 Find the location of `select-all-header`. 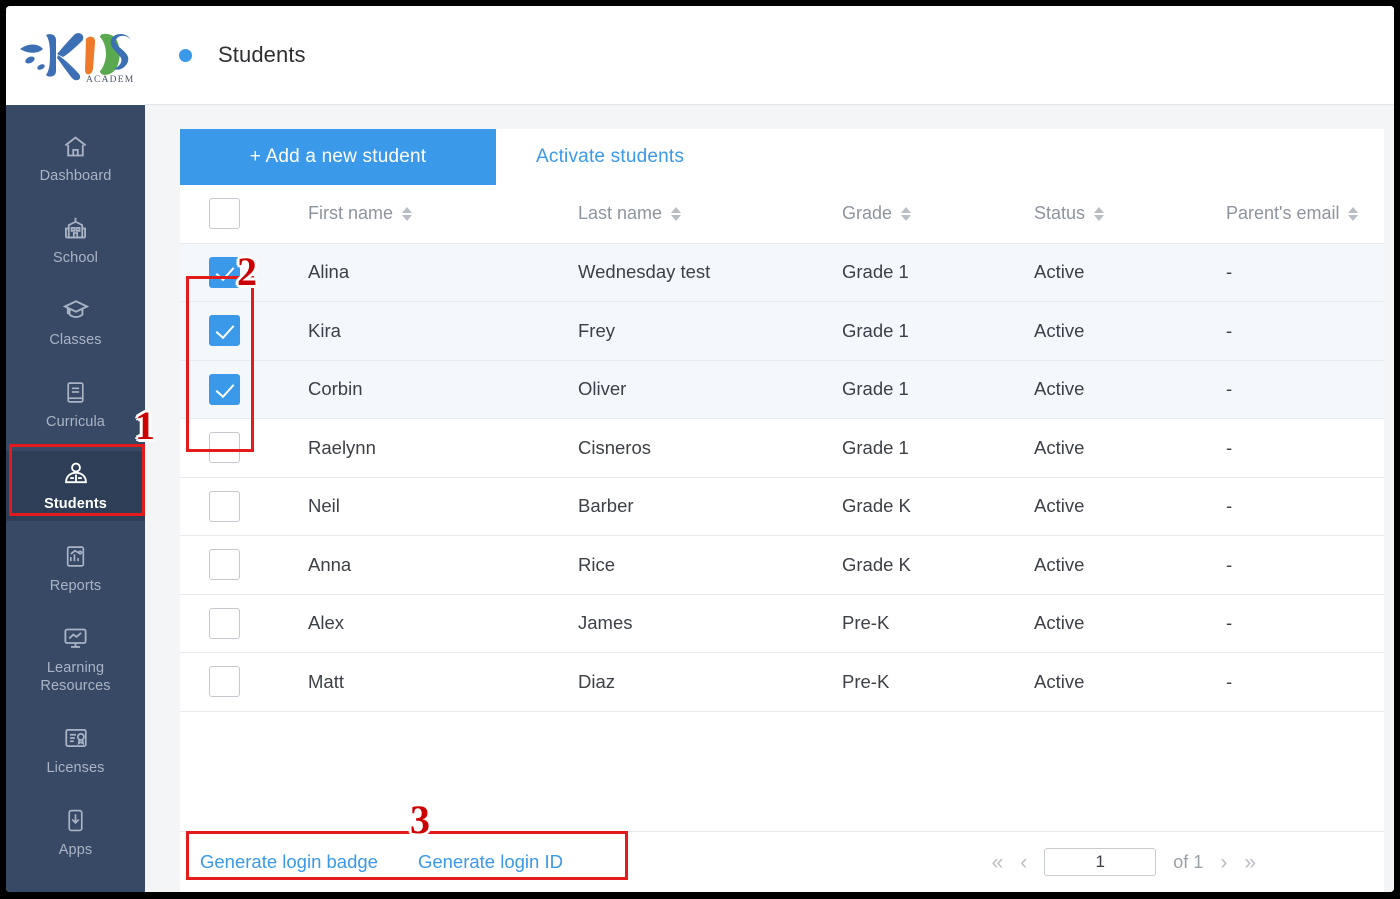

select-all-header is located at coordinates (244, 214).